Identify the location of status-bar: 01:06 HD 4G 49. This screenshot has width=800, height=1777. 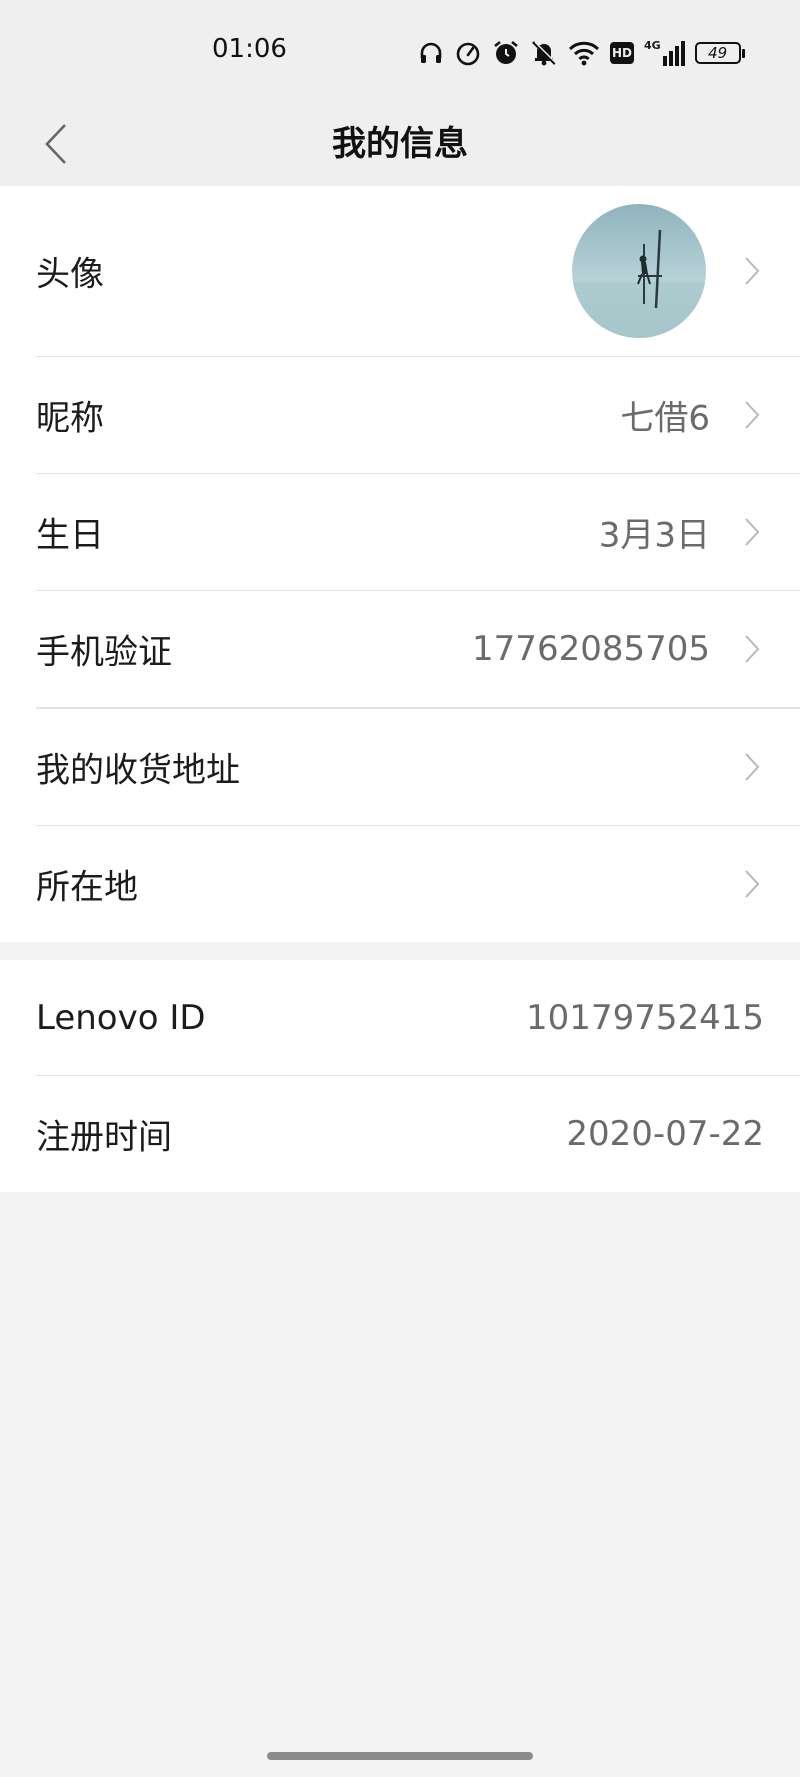
(400, 50).